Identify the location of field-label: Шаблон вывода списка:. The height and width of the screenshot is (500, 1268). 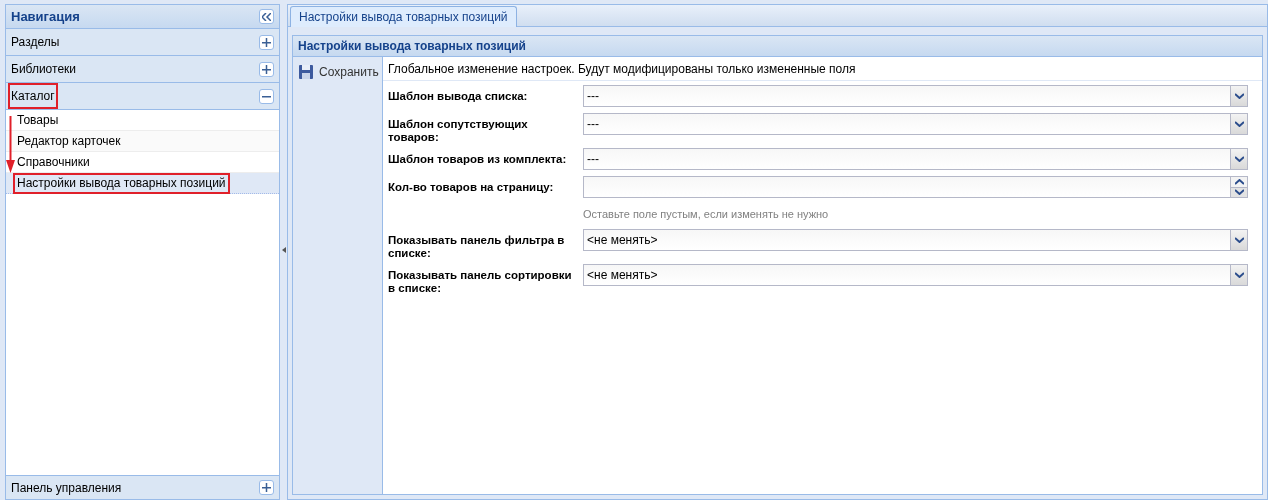
(458, 96).